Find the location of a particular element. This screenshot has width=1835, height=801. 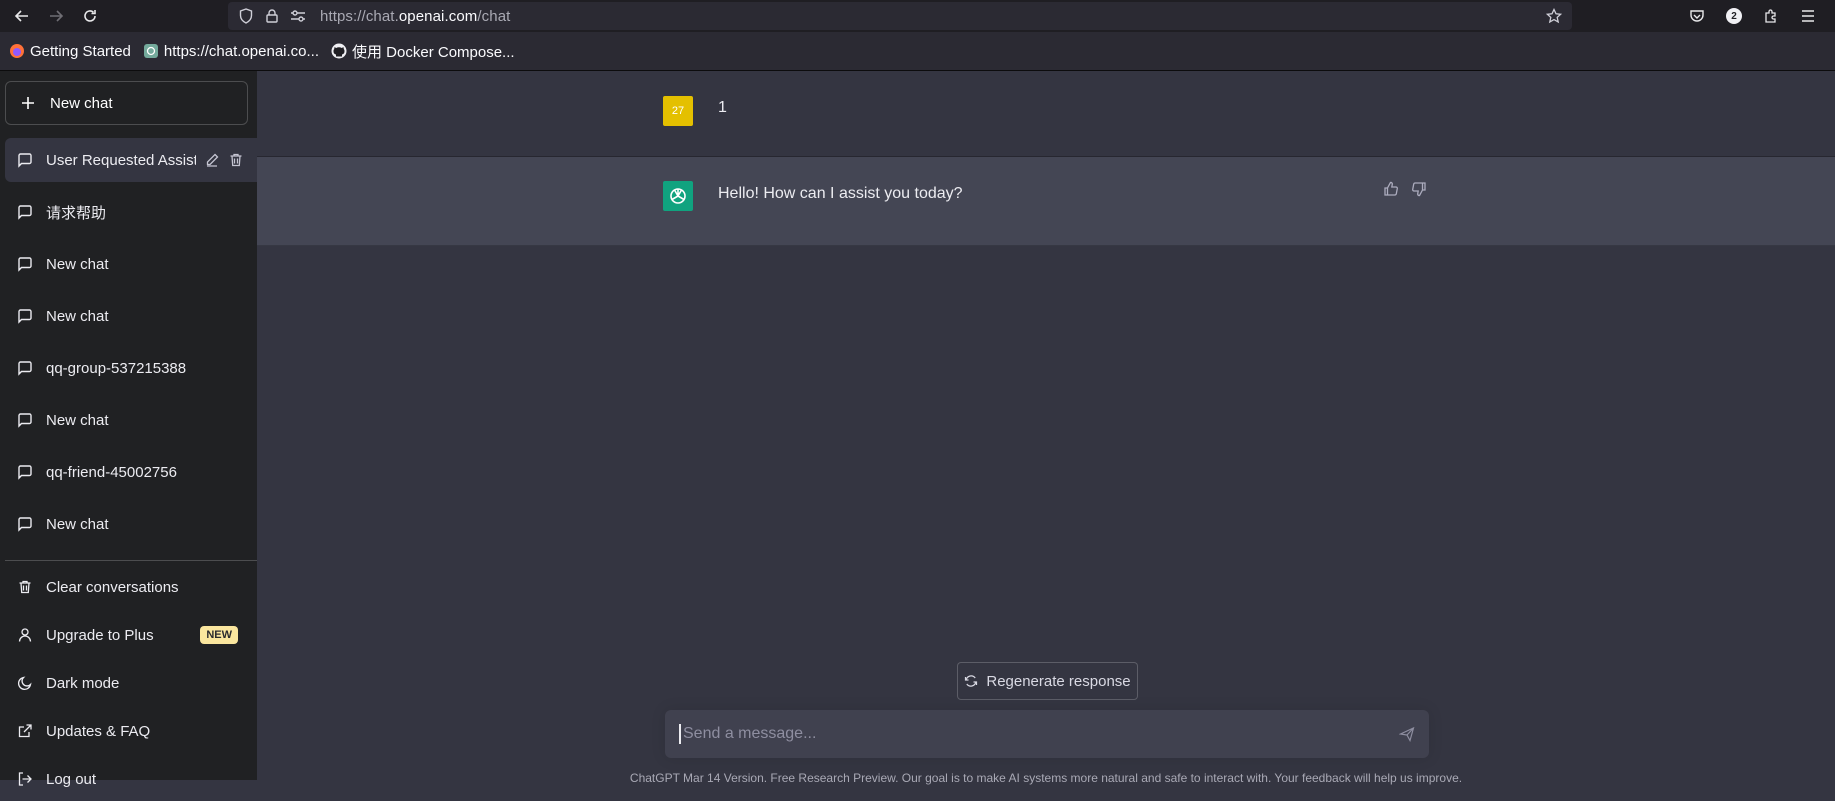

browser-toolbar: https://chat.openai.com/chat 2 is located at coordinates (917, 16).